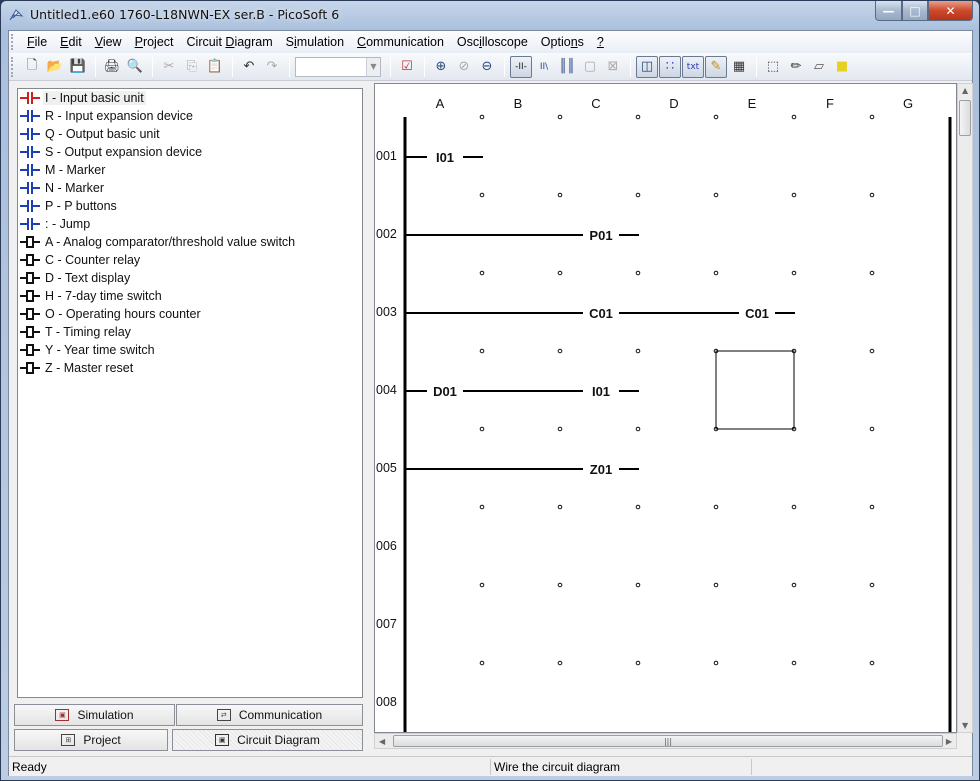 The height and width of the screenshot is (781, 980). I want to click on tree-item-marker: N - Marker, so click(190, 188).